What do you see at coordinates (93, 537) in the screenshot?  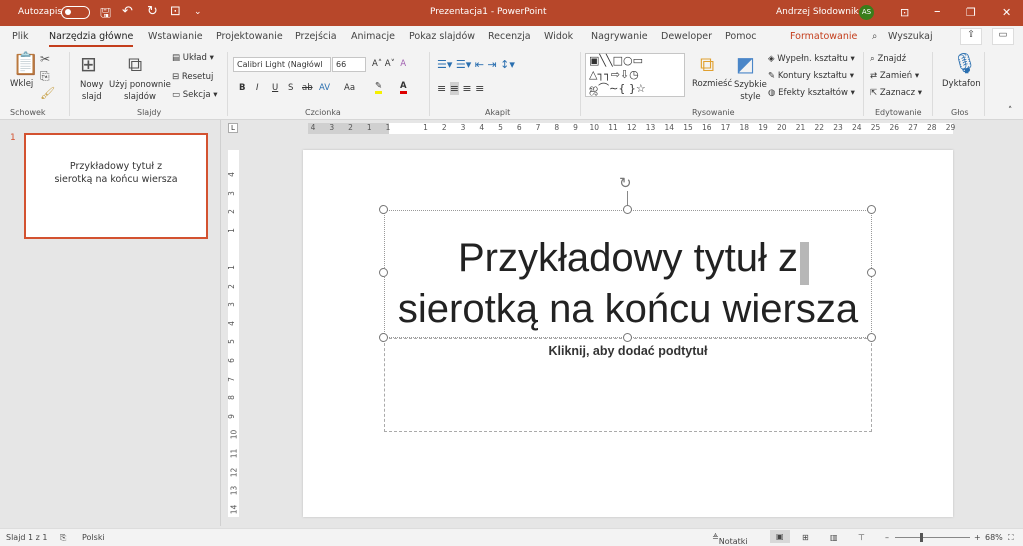 I see `language: Polski` at bounding box center [93, 537].